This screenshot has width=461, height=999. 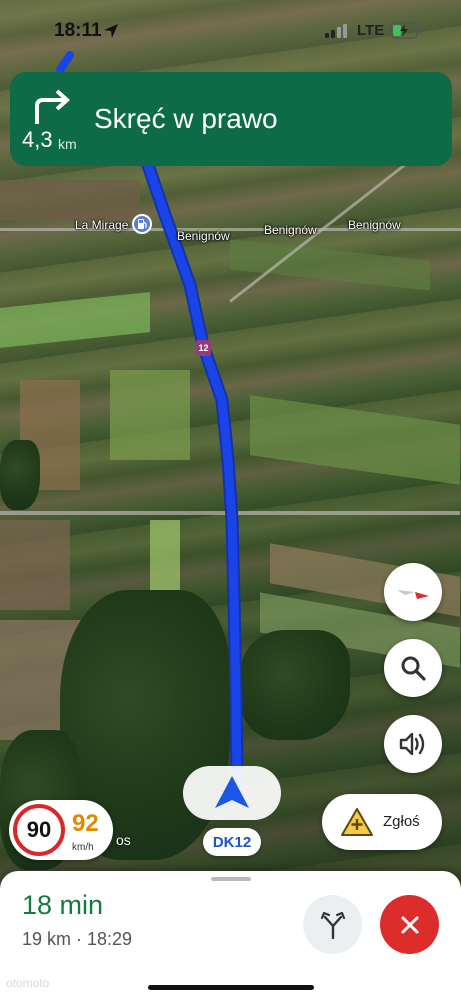 What do you see at coordinates (401, 821) in the screenshot?
I see `report-label: Zgłoś` at bounding box center [401, 821].